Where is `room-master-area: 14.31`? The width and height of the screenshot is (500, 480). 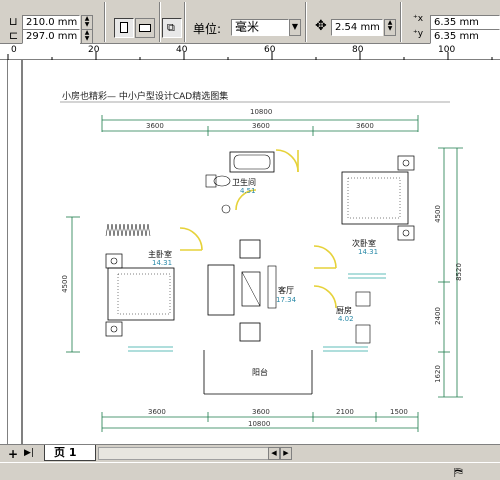 room-master-area: 14.31 is located at coordinates (162, 263).